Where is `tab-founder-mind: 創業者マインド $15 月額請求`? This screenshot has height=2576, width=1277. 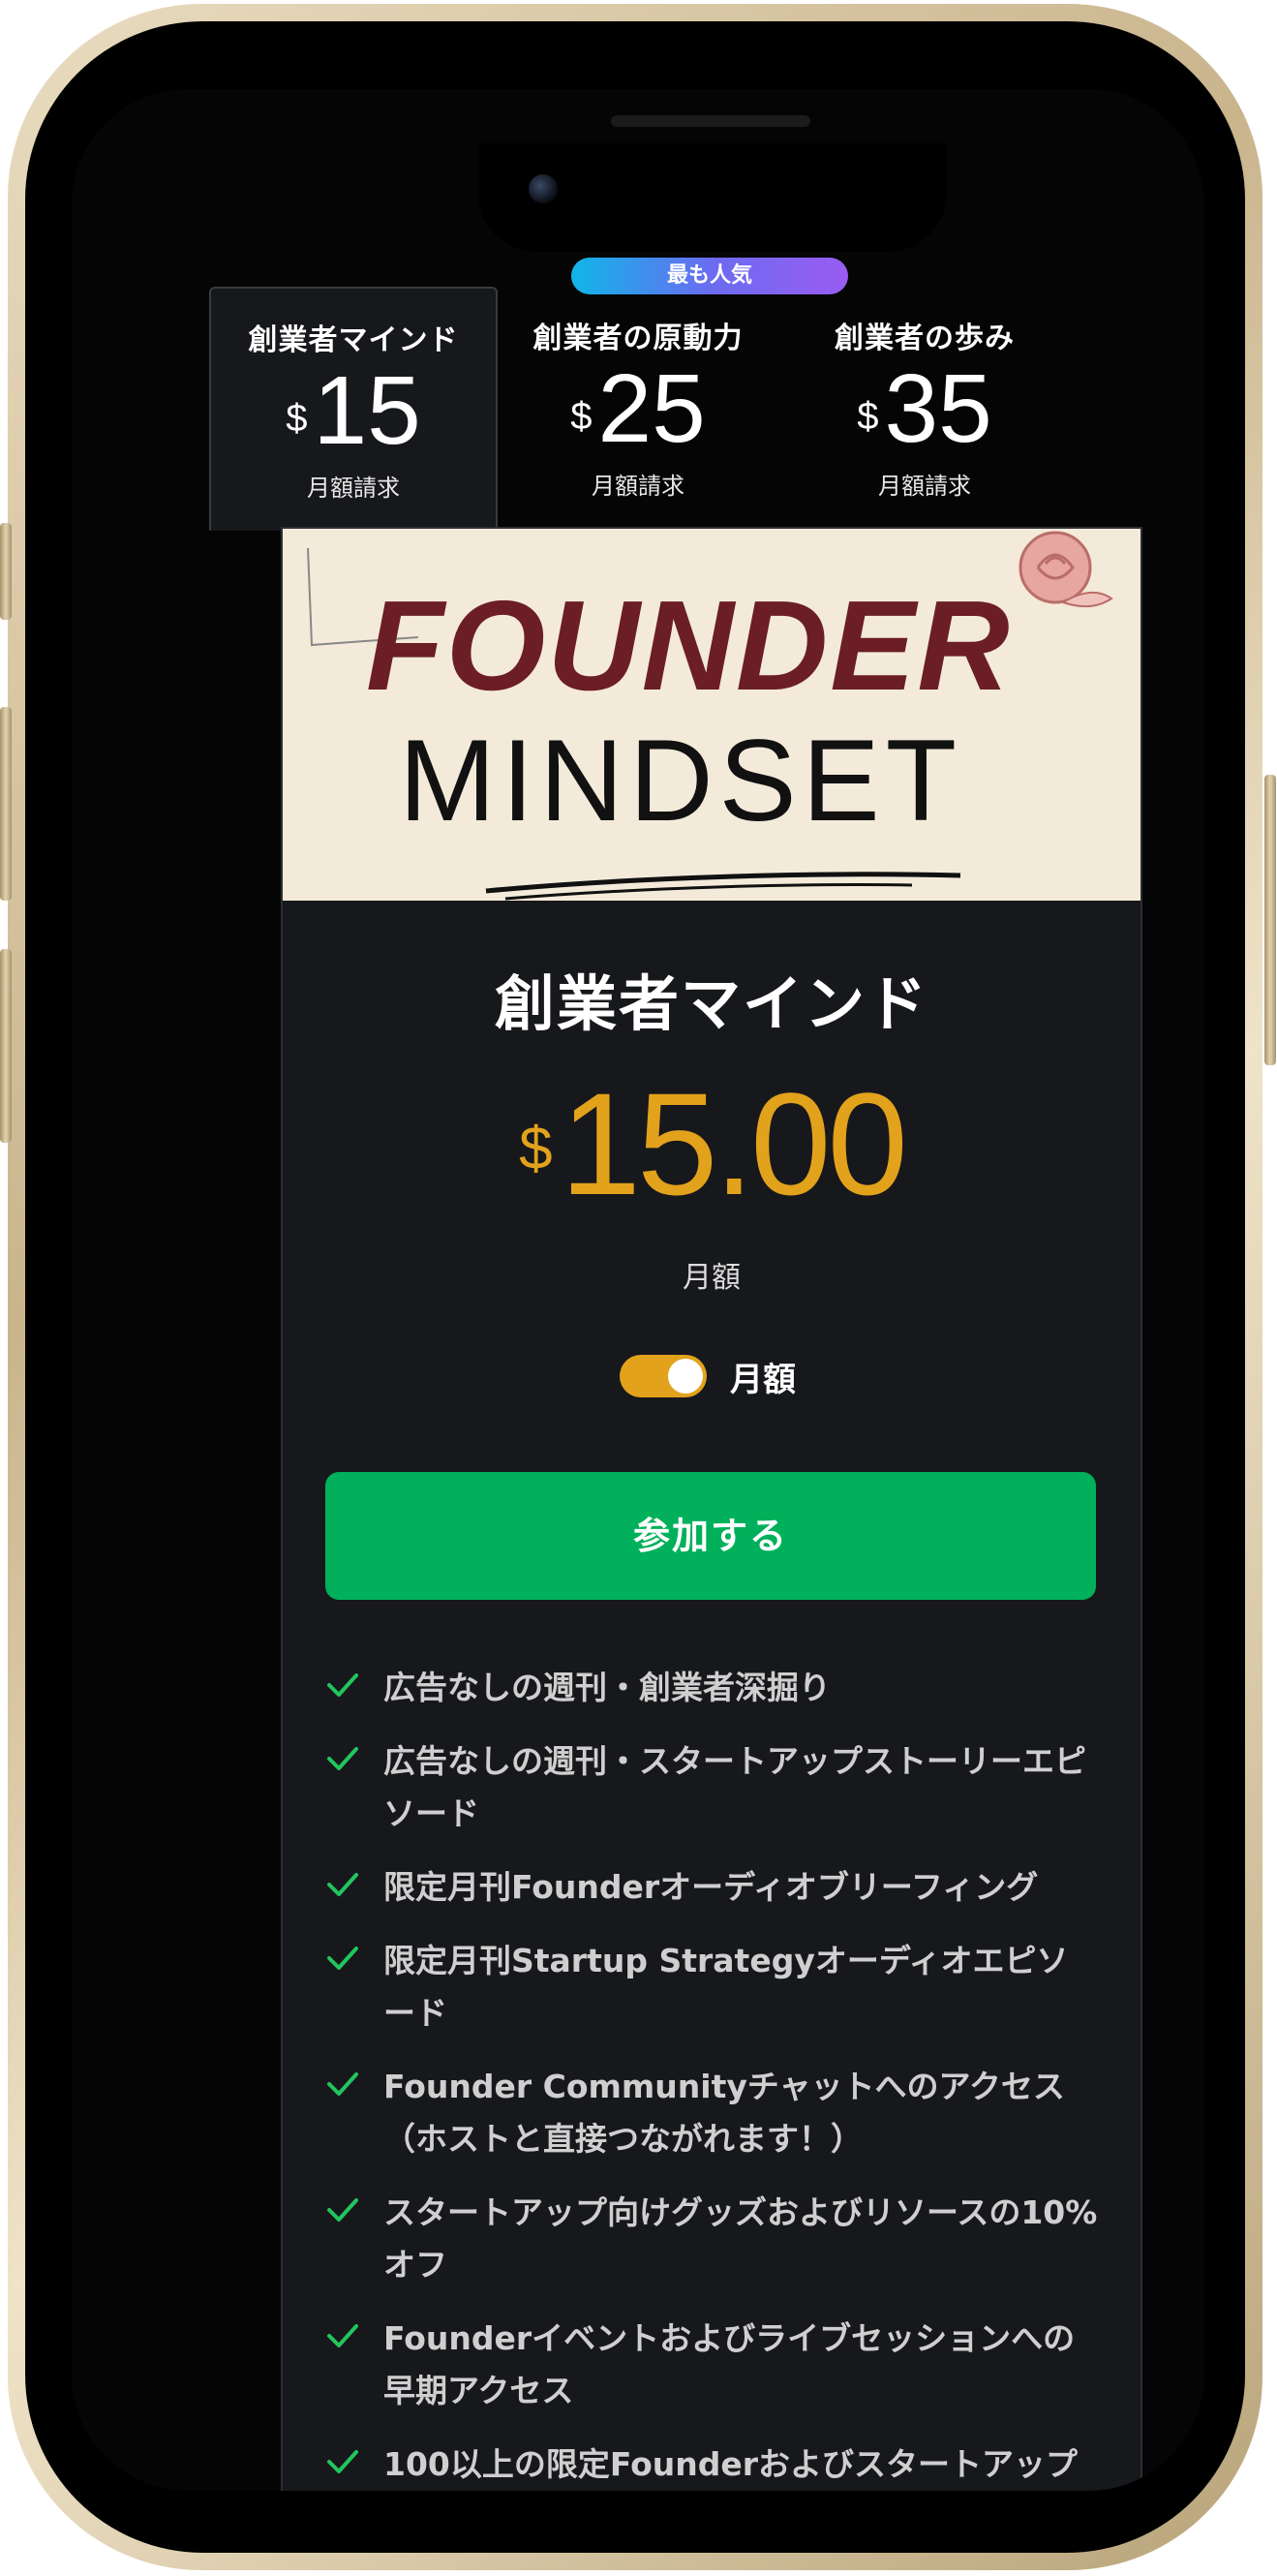
tab-founder-mind: 創業者マインド $15 月額請求 is located at coordinates (353, 409).